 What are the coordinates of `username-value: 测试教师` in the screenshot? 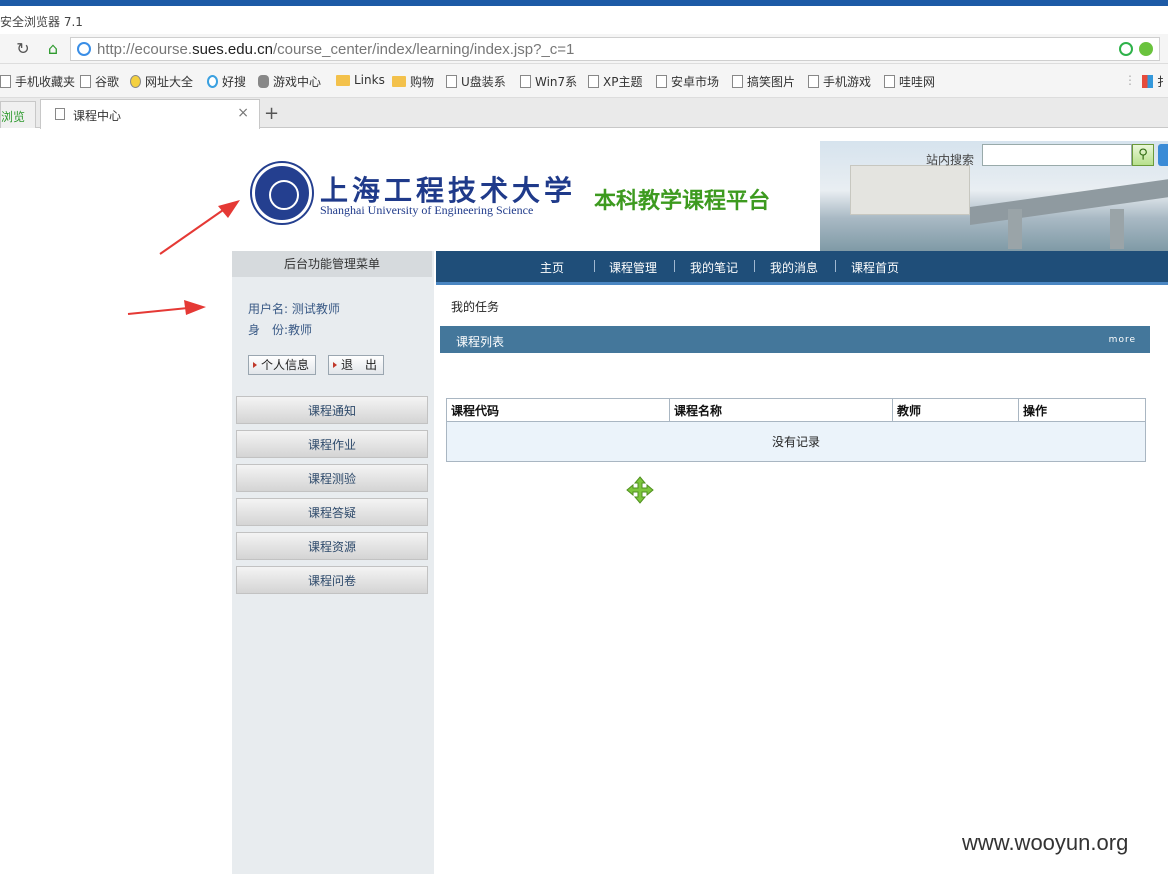 It's located at (315, 309).